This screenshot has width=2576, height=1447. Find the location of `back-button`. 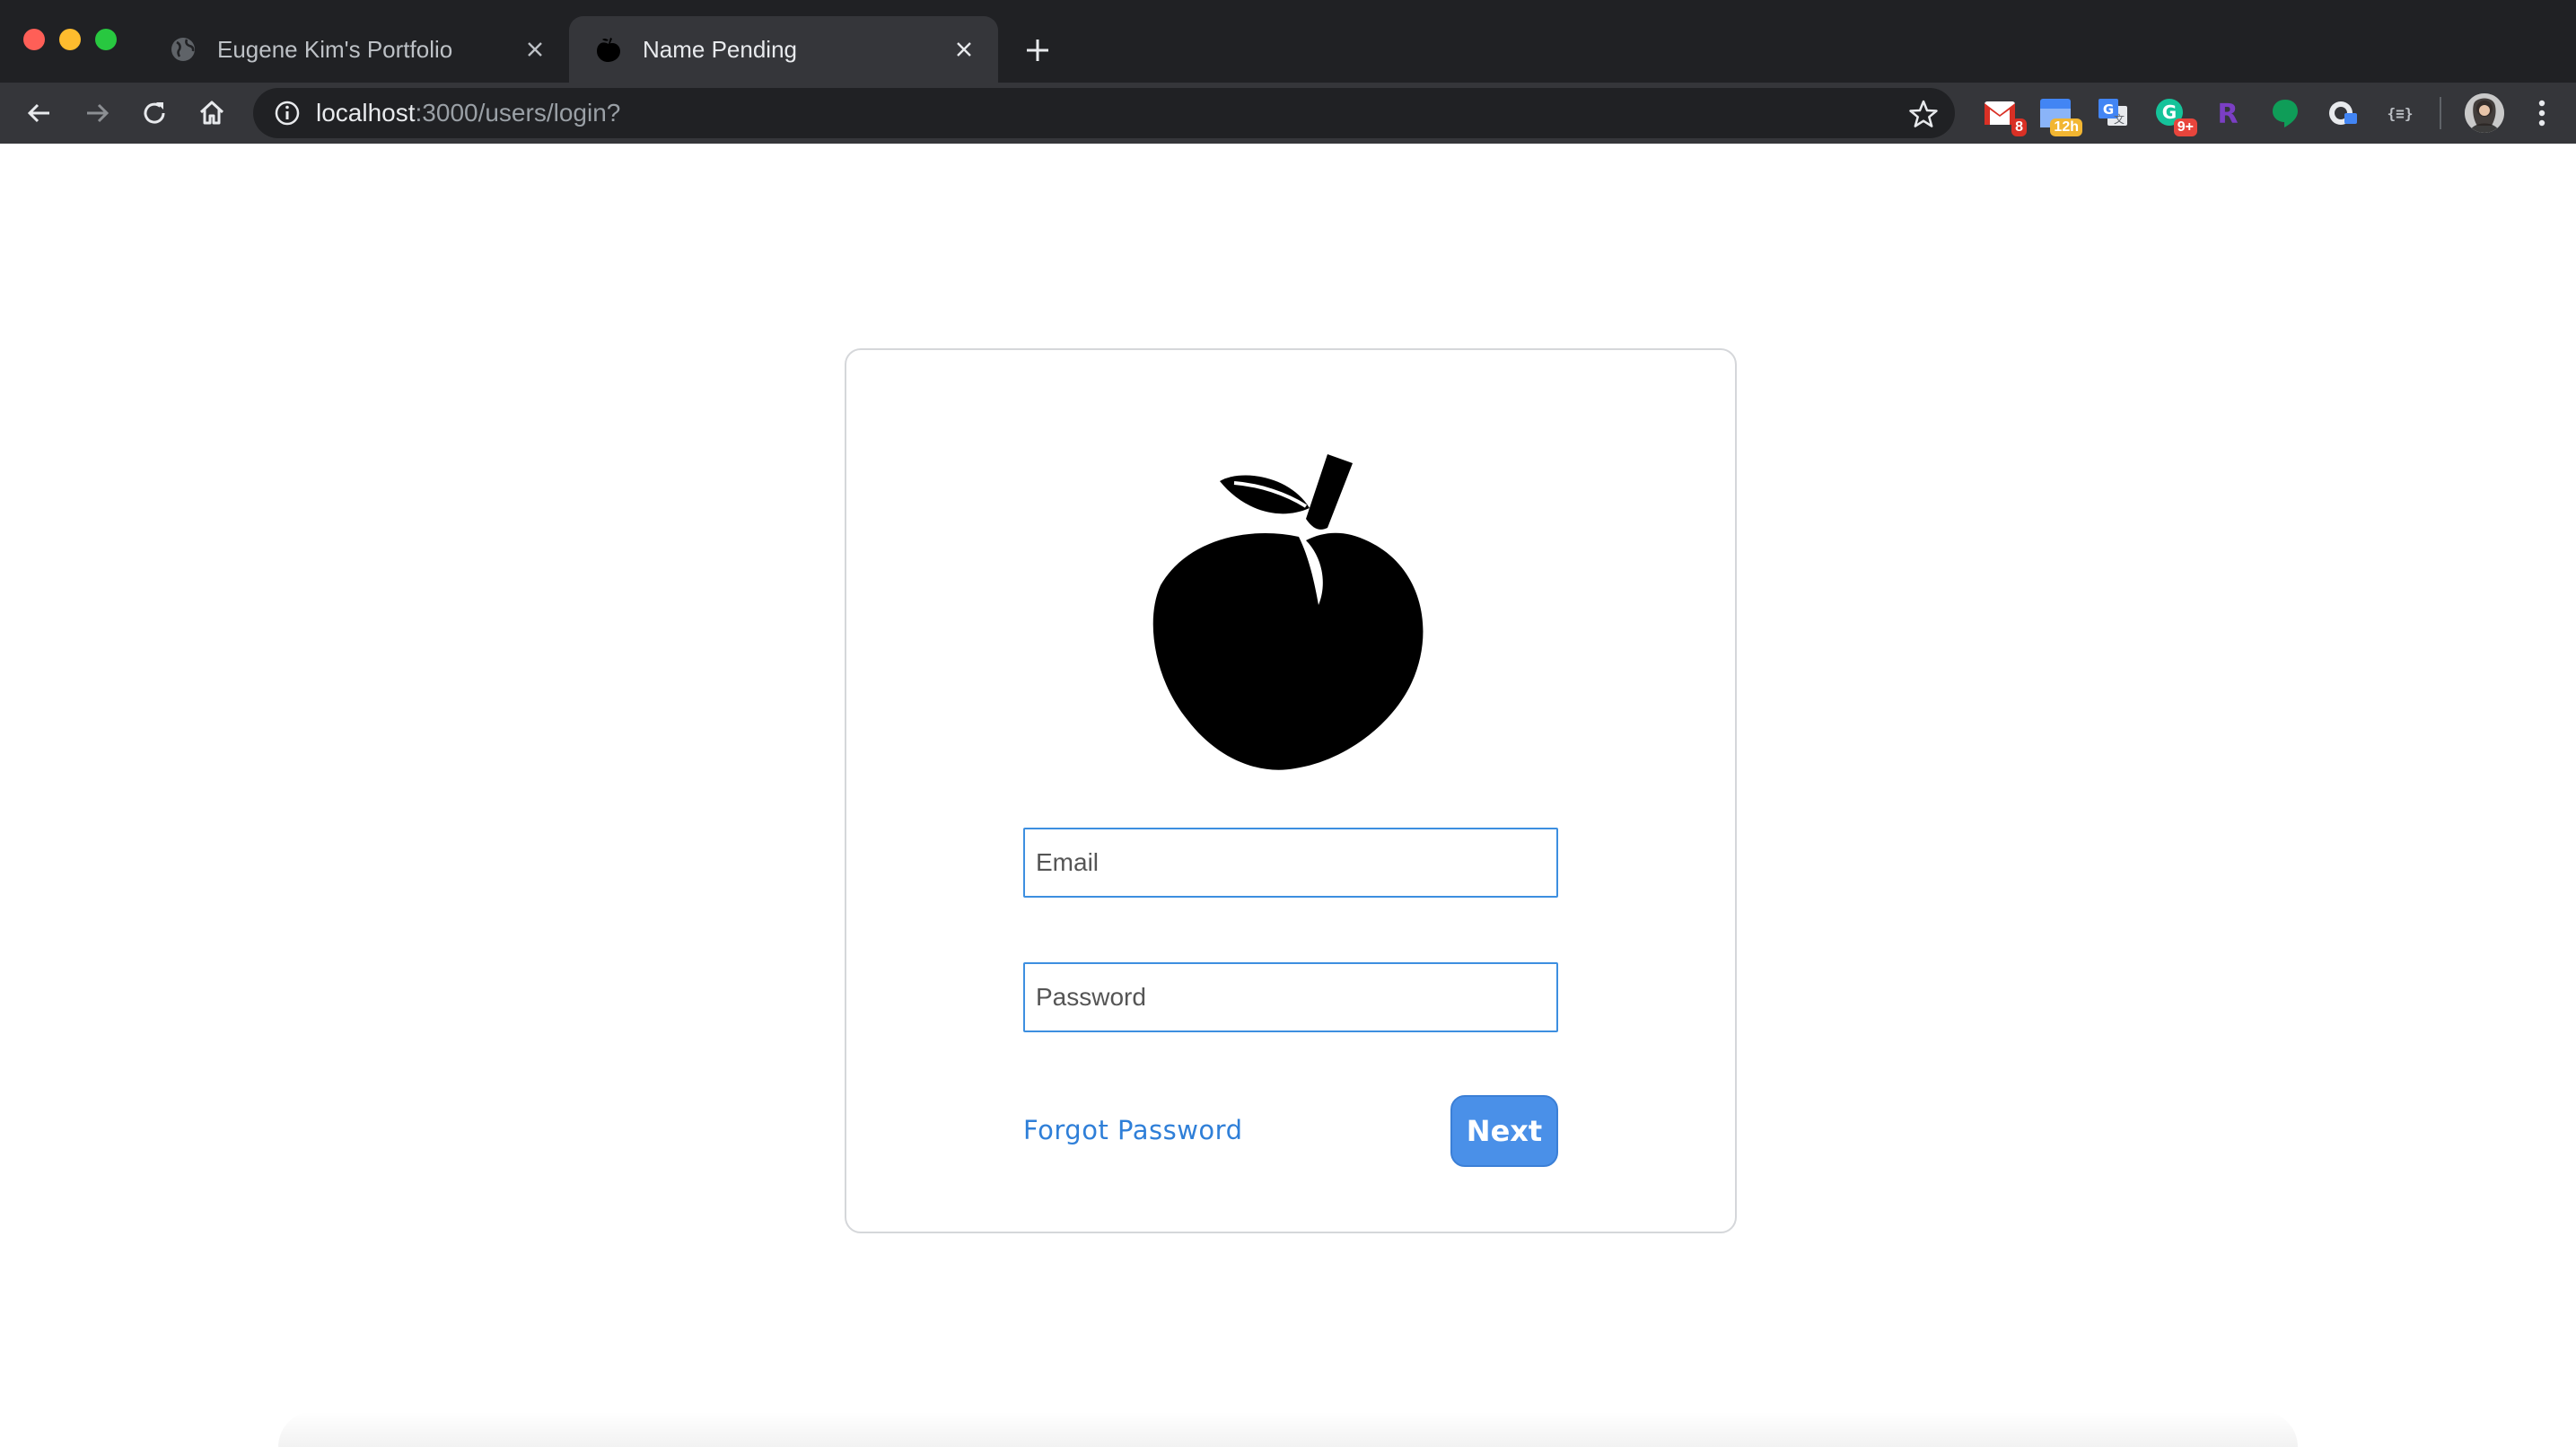

back-button is located at coordinates (39, 113).